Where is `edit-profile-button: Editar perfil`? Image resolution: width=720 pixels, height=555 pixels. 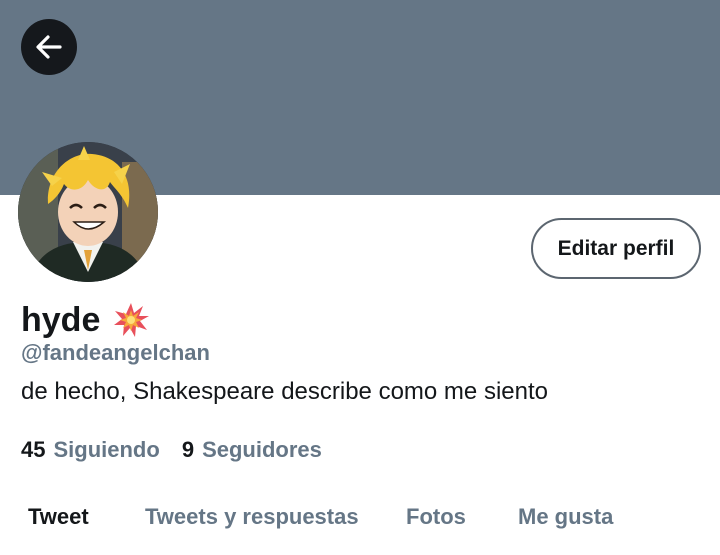
edit-profile-button: Editar perfil is located at coordinates (616, 248).